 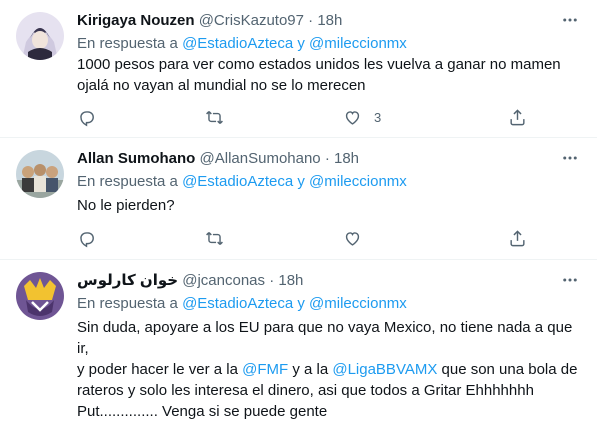 I want to click on author-name: Kirigaya Nouzen, so click(x=136, y=20).